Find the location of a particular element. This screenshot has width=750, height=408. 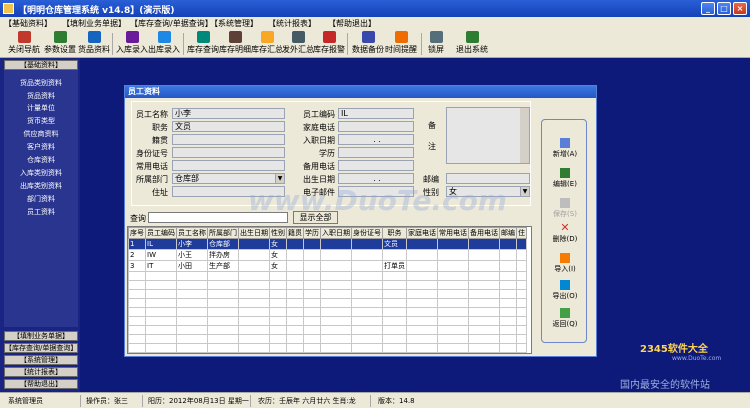

status-role: 系统管理员 is located at coordinates (25, 401).